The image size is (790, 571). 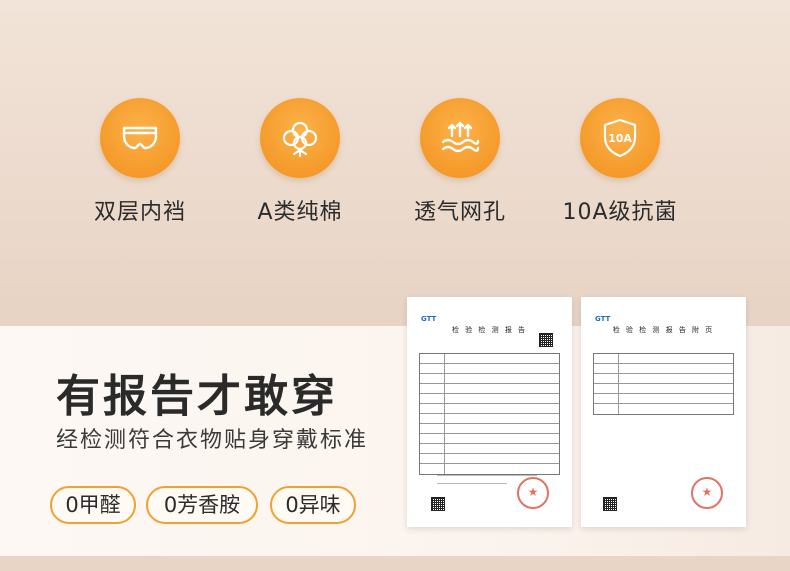 What do you see at coordinates (139, 212) in the screenshot?
I see `feature-label: 双层内裆` at bounding box center [139, 212].